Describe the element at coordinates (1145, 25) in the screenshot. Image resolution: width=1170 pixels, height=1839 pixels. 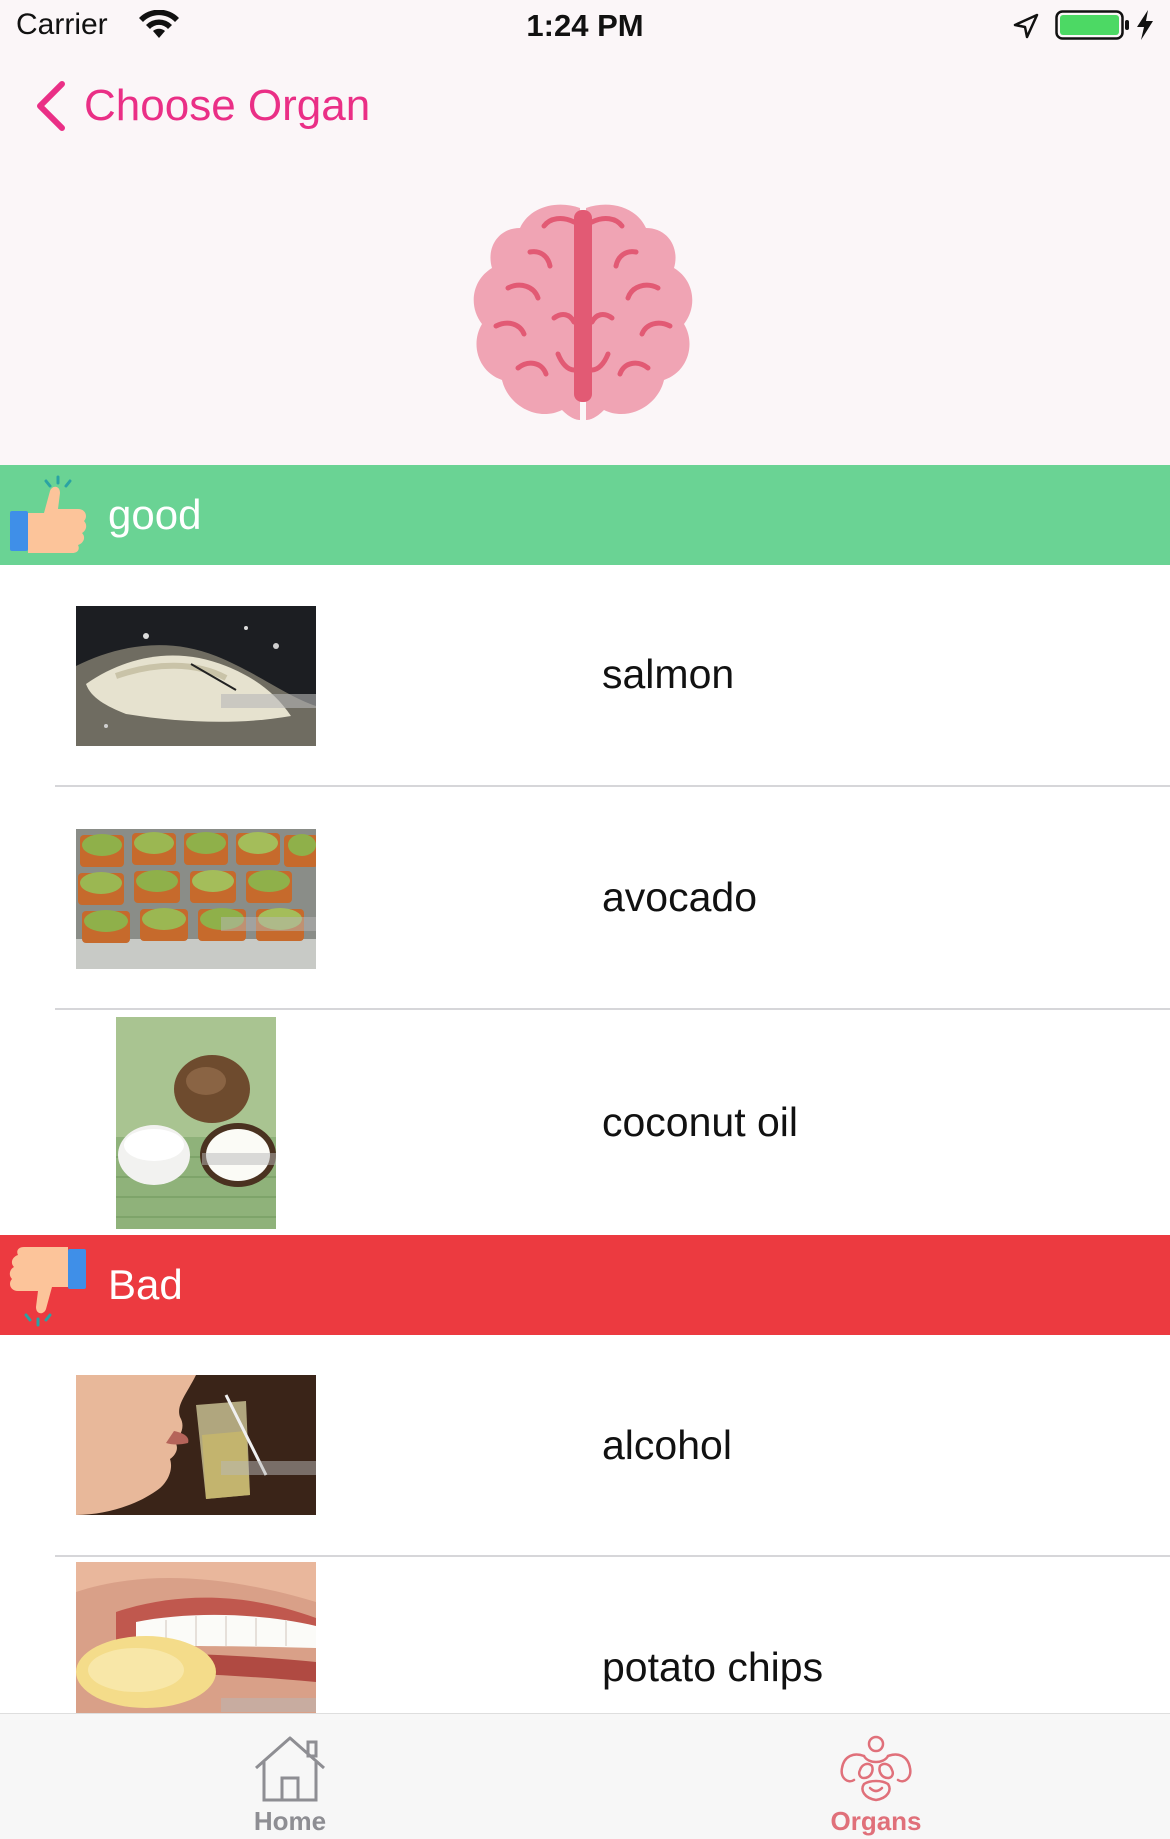
I see `charging-bolt-icon` at that location.